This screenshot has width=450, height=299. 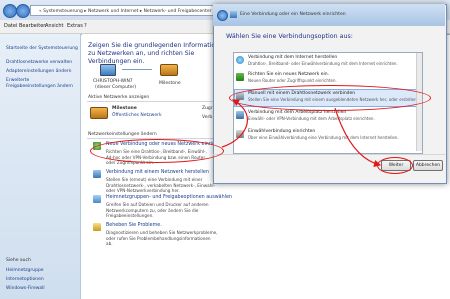 What do you see at coordinates (292, 57) in the screenshot?
I see `option-internet: Verbindung mit dem Internet herstellen` at bounding box center [292, 57].